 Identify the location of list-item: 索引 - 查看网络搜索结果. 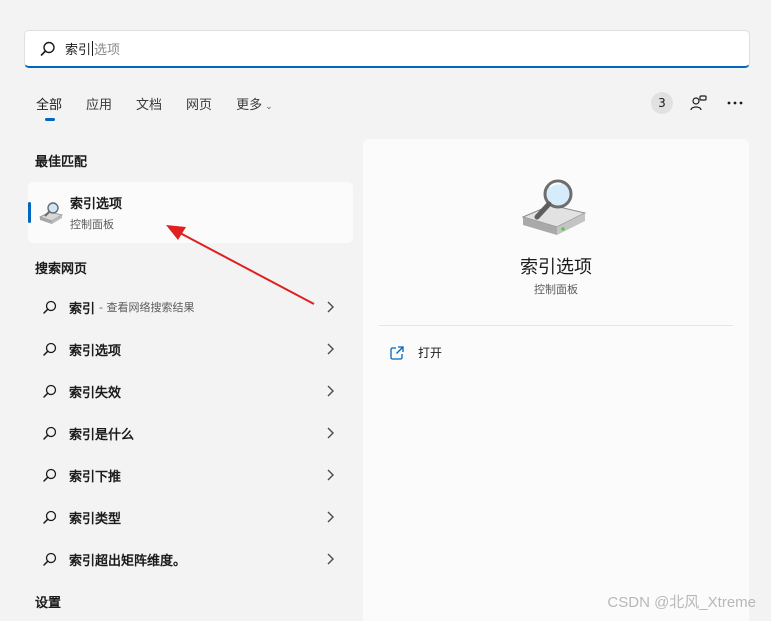
(190, 307).